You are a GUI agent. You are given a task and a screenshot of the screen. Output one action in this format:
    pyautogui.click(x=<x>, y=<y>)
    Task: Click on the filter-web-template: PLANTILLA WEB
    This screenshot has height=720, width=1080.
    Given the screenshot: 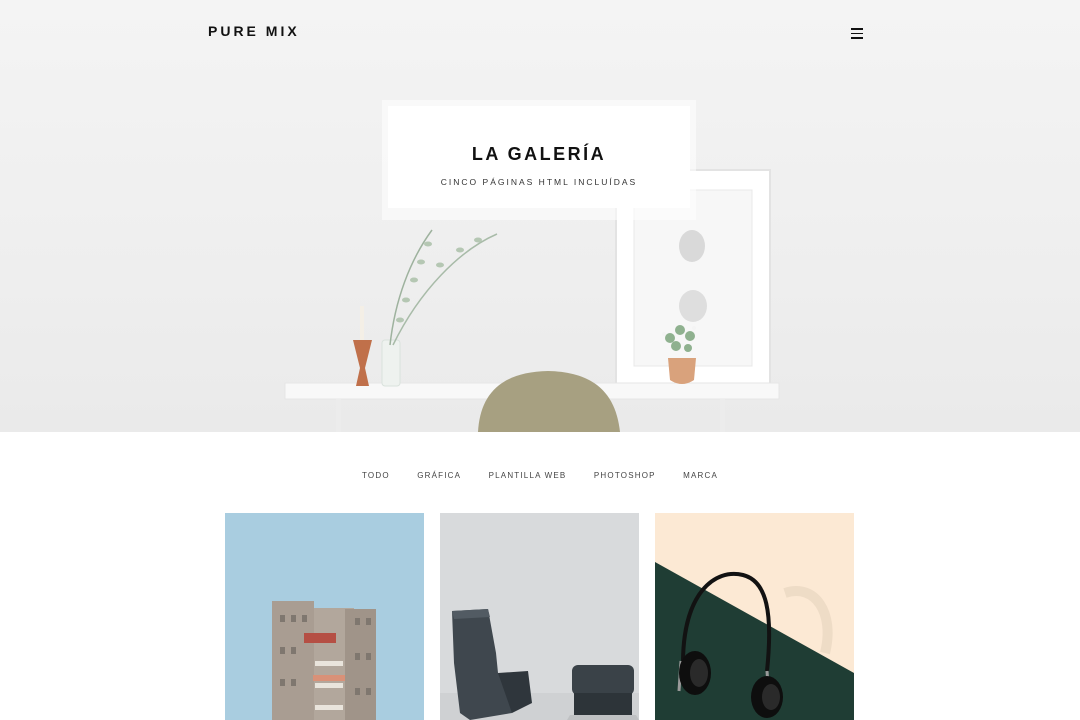 What is the action you would take?
    pyautogui.click(x=528, y=475)
    